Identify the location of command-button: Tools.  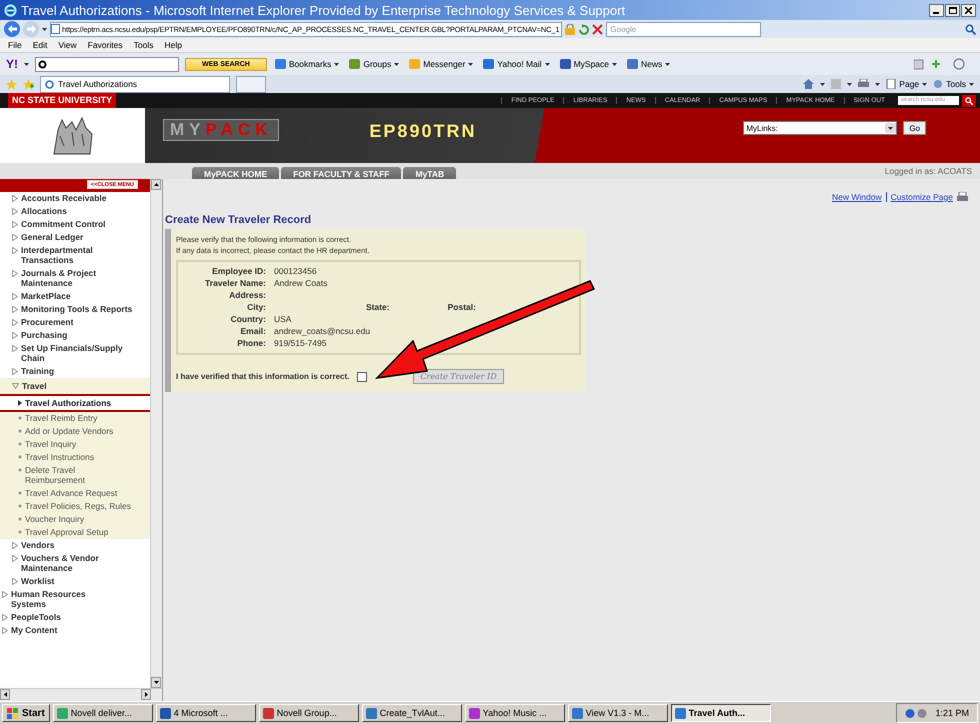
(953, 84).